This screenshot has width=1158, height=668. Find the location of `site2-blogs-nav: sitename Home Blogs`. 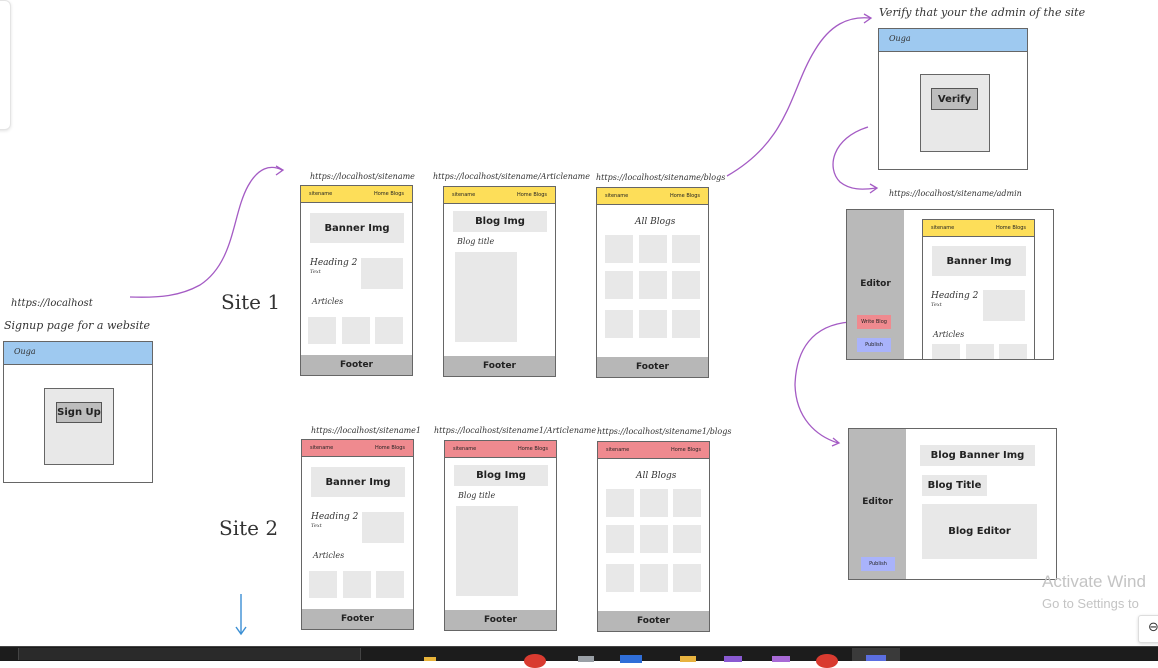

site2-blogs-nav: sitename Home Blogs is located at coordinates (653, 450).